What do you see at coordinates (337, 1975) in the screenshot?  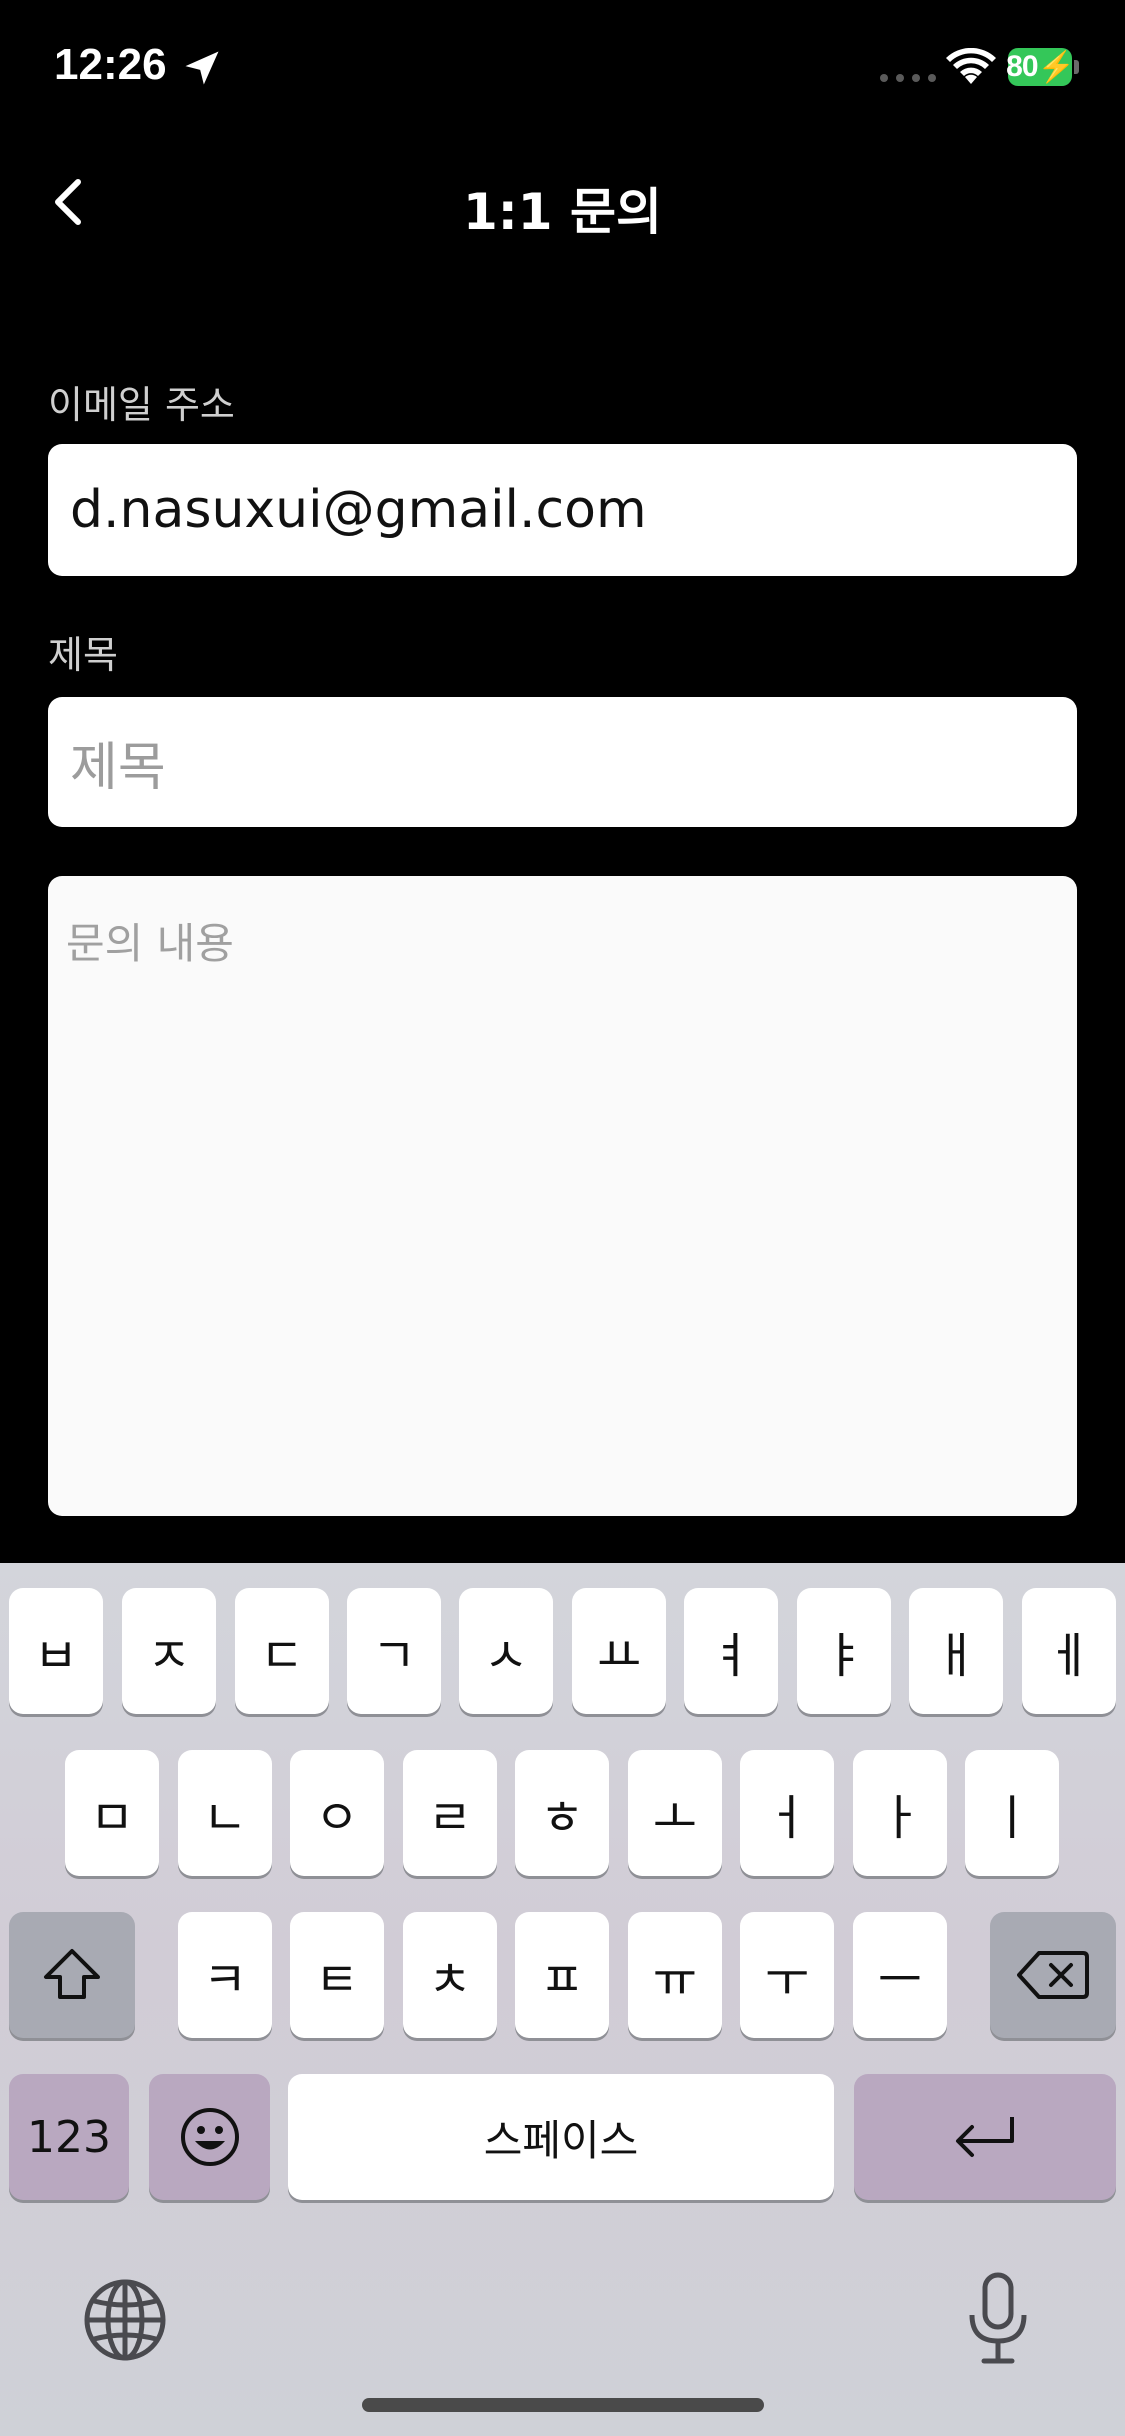 I see `key-t: ㅌ` at bounding box center [337, 1975].